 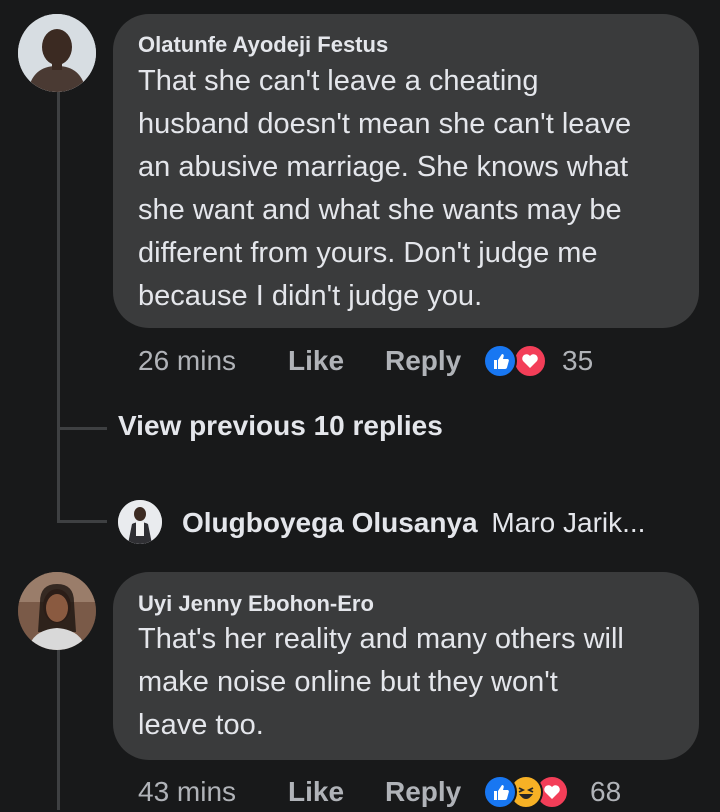 I want to click on reaction-count: 68, so click(x=605, y=792).